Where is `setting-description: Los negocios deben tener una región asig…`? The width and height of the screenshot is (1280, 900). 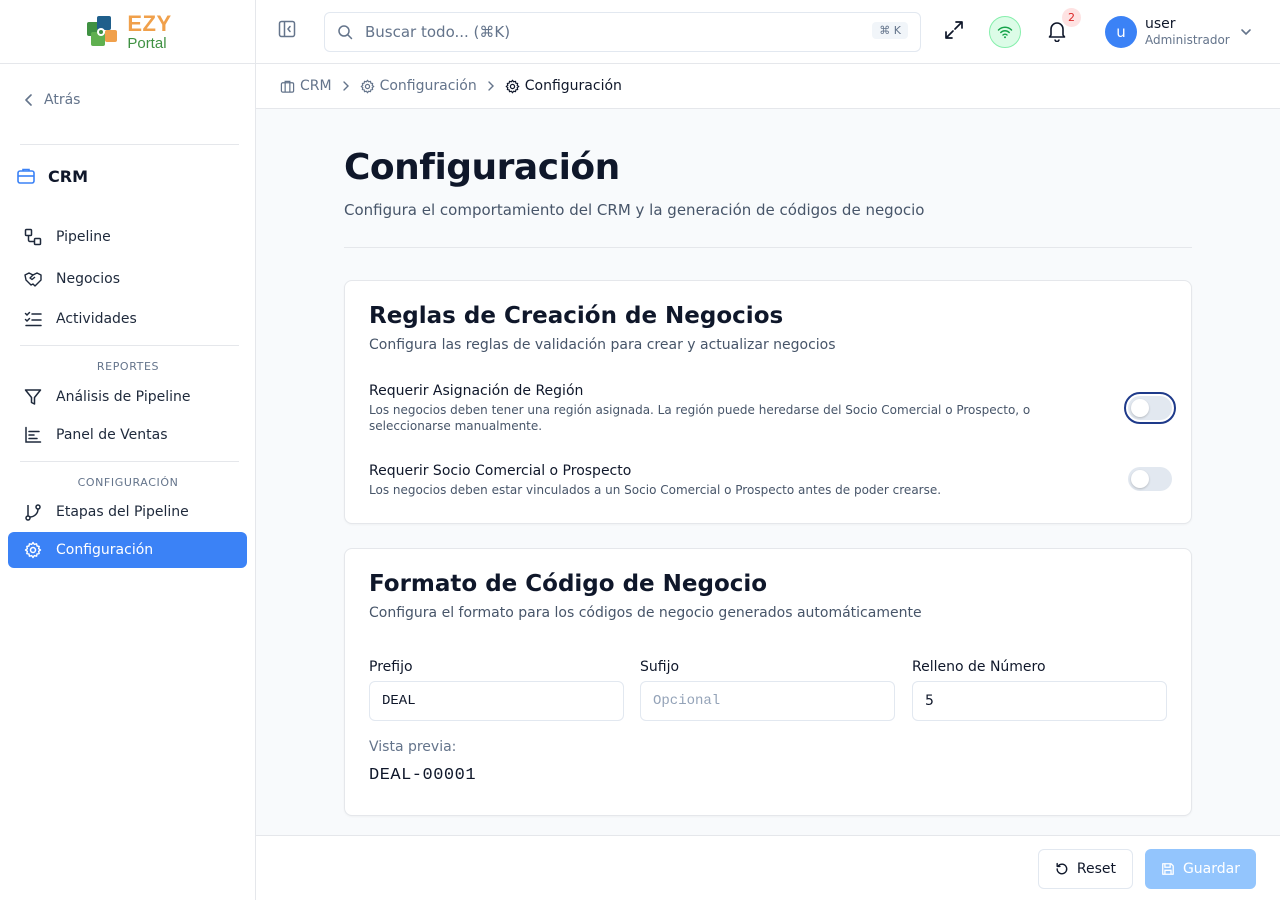 setting-description: Los negocios deben tener una región asig… is located at coordinates (700, 418).